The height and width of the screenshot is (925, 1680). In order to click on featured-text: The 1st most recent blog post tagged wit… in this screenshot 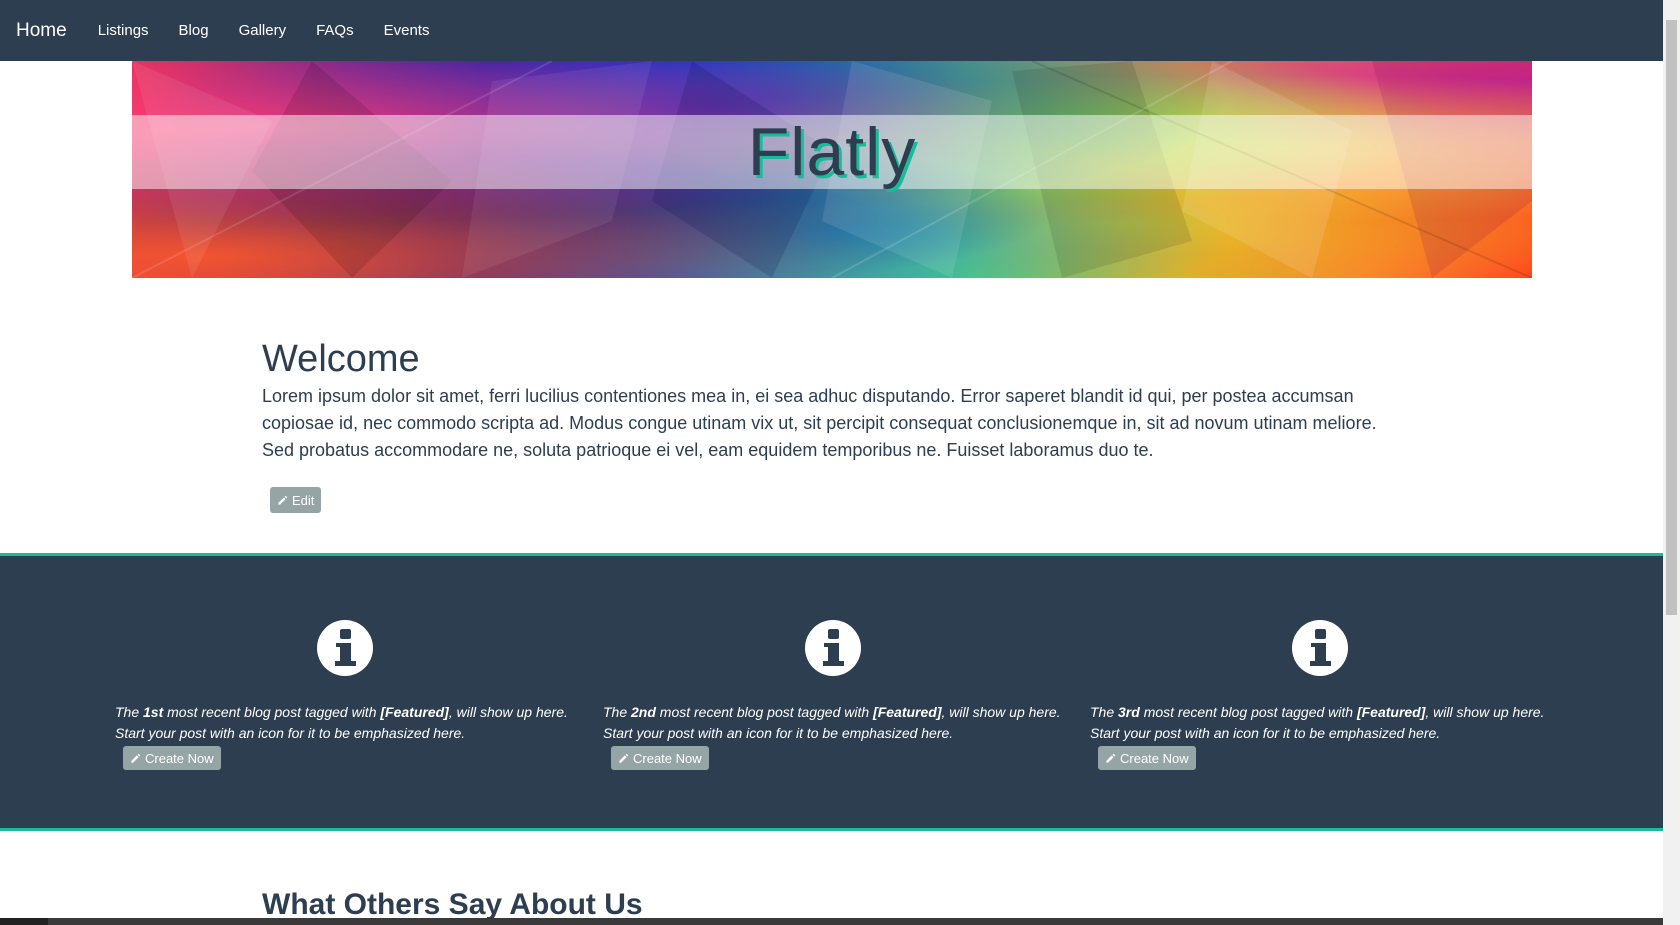, I will do `click(341, 722)`.